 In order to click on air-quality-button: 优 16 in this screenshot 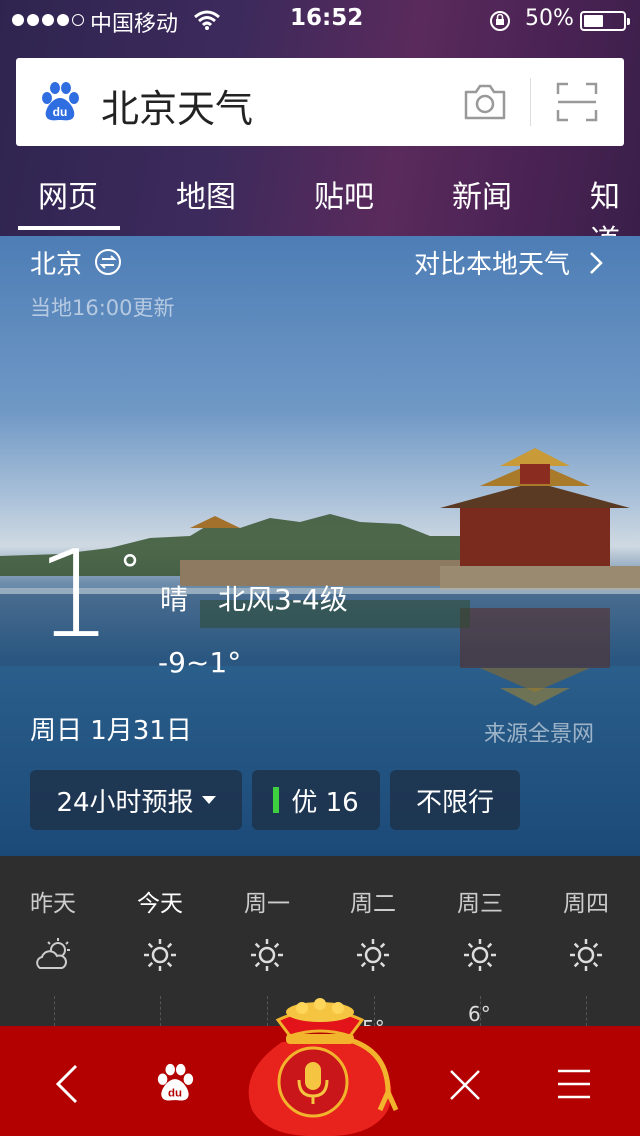, I will do `click(316, 800)`.